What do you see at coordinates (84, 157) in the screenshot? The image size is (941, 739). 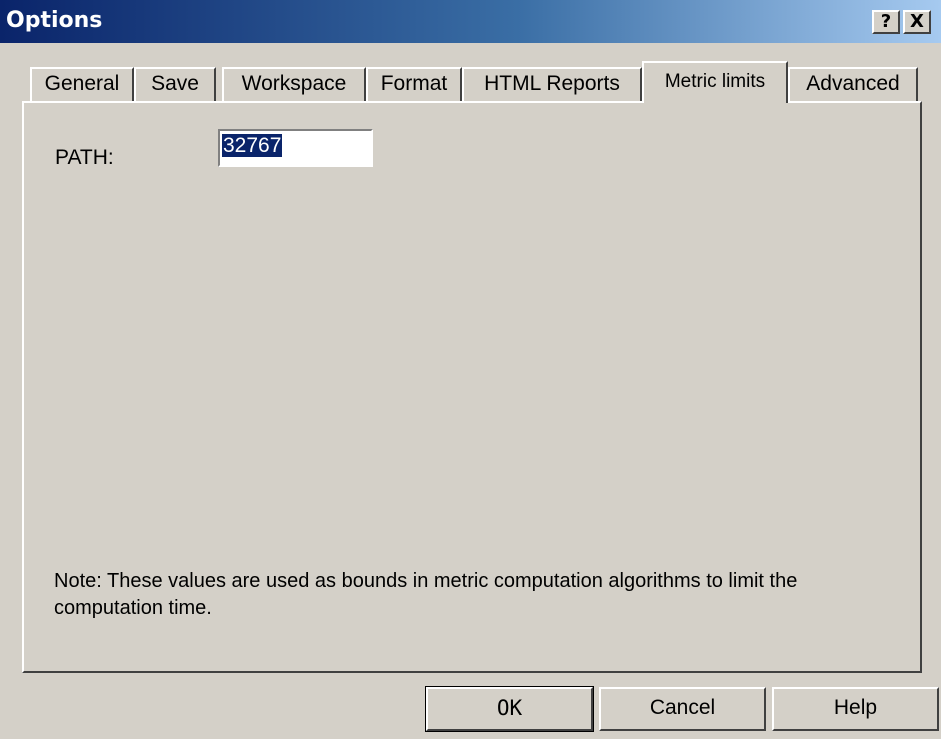 I see `path-label: PATH:` at bounding box center [84, 157].